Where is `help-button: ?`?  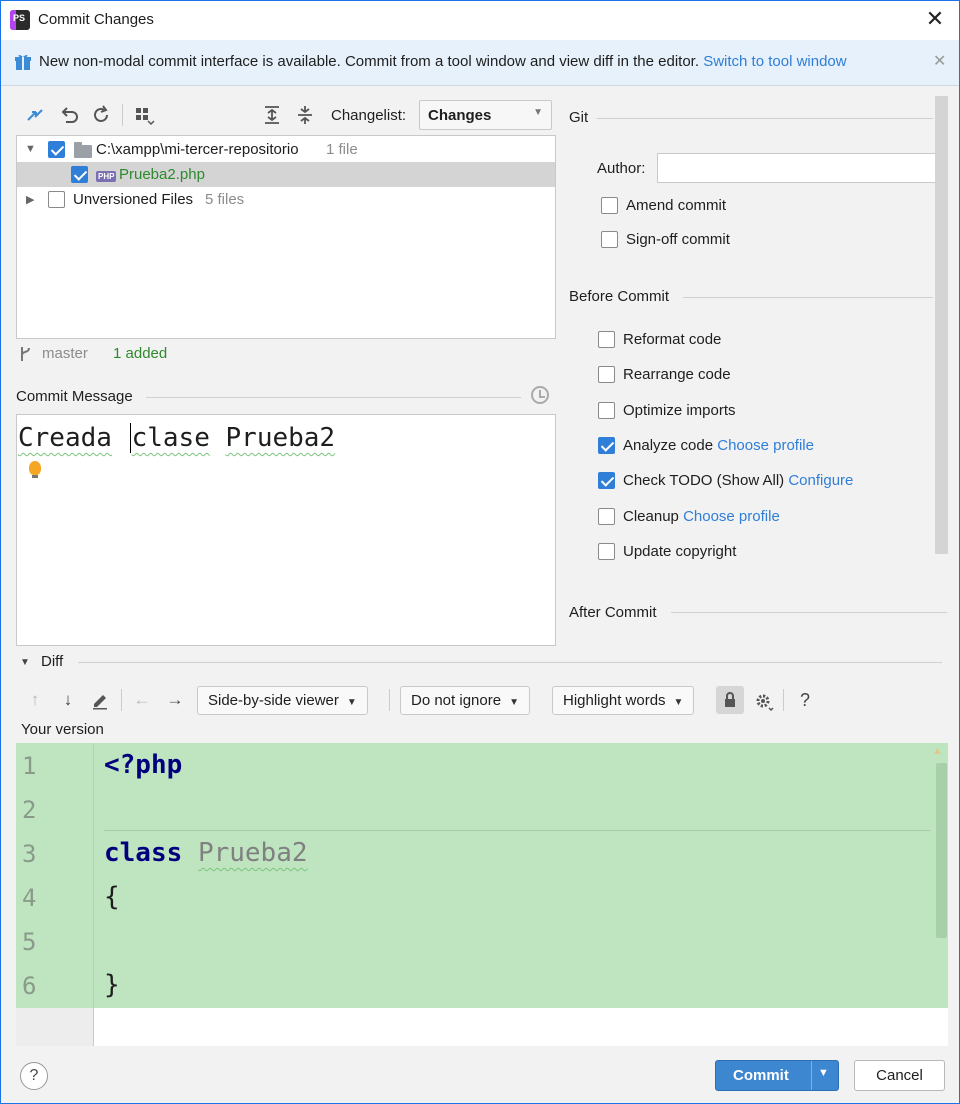 help-button: ? is located at coordinates (34, 1076).